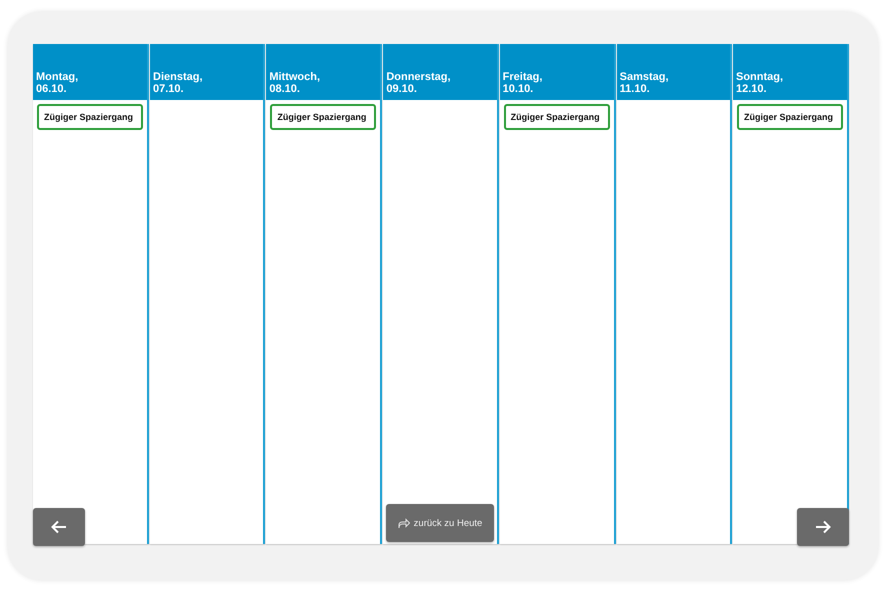  Describe the element at coordinates (419, 77) in the screenshot. I see `day-name: Donnerstag,` at that location.